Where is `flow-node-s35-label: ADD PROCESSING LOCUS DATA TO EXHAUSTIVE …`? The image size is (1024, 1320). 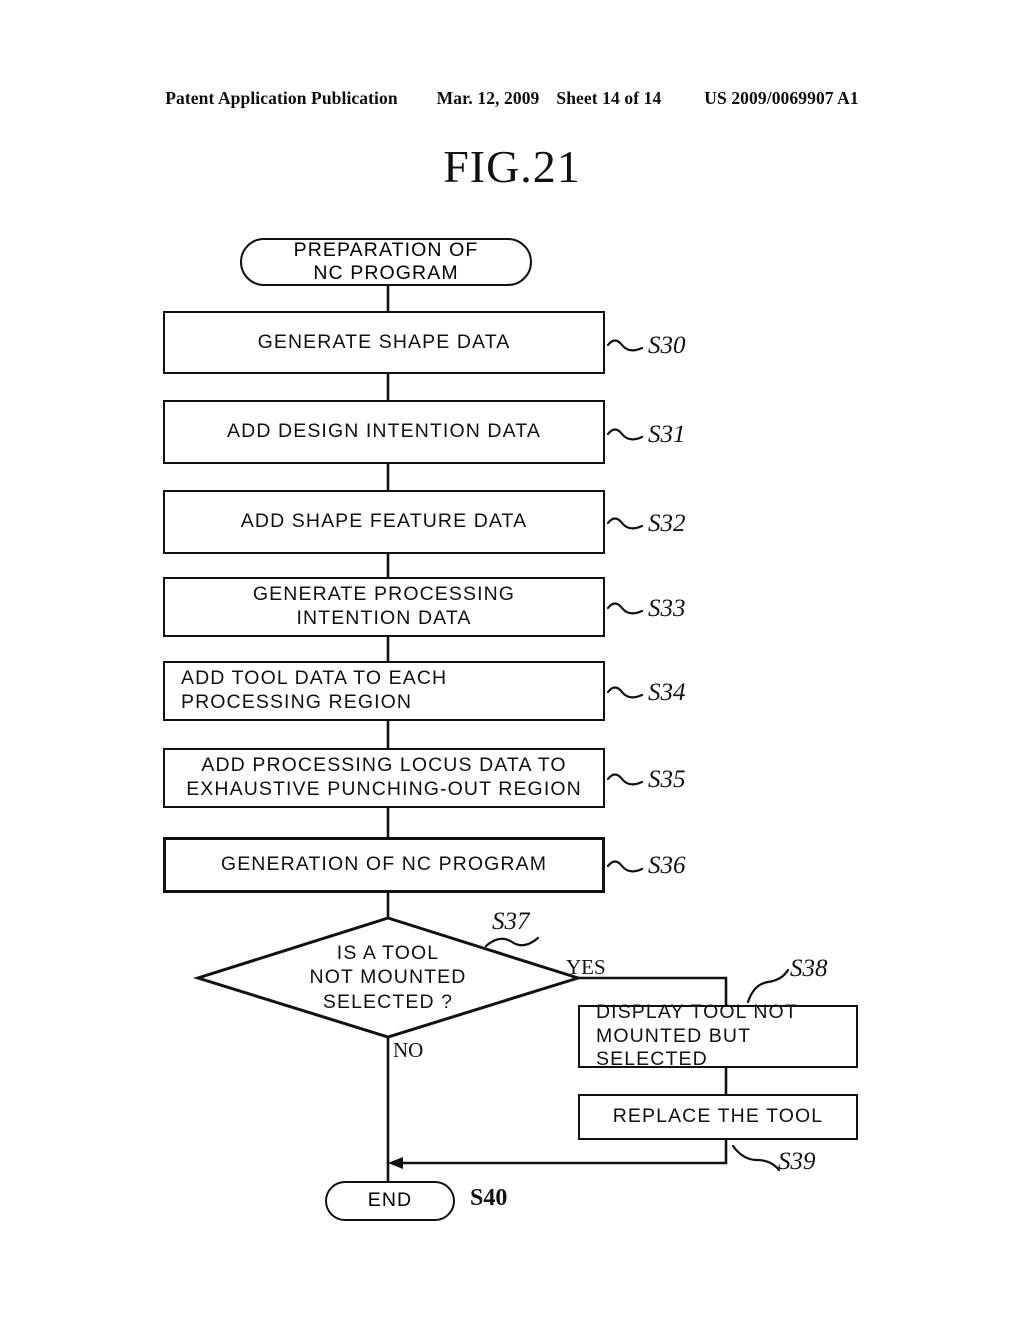 flow-node-s35-label: ADD PROCESSING LOCUS DATA TO EXHAUSTIVE … is located at coordinates (384, 777).